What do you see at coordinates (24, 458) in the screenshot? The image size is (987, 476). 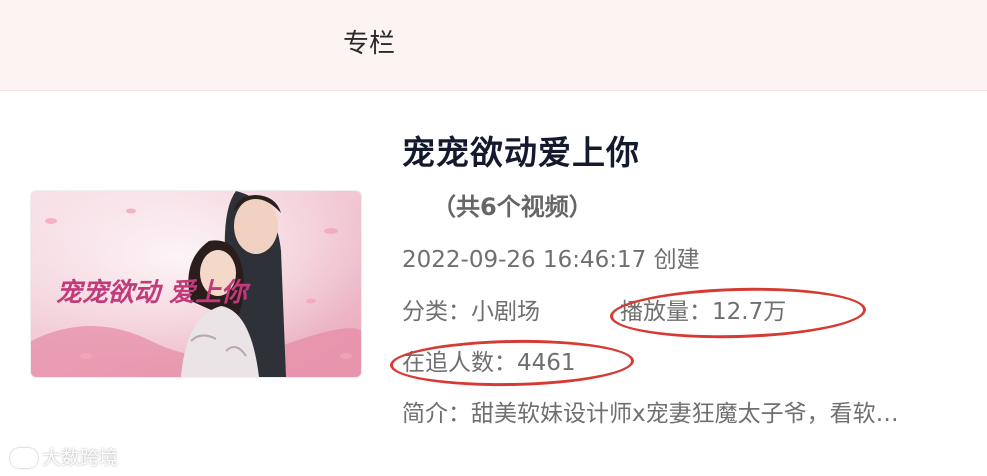 I see `watermark-logo-icon` at bounding box center [24, 458].